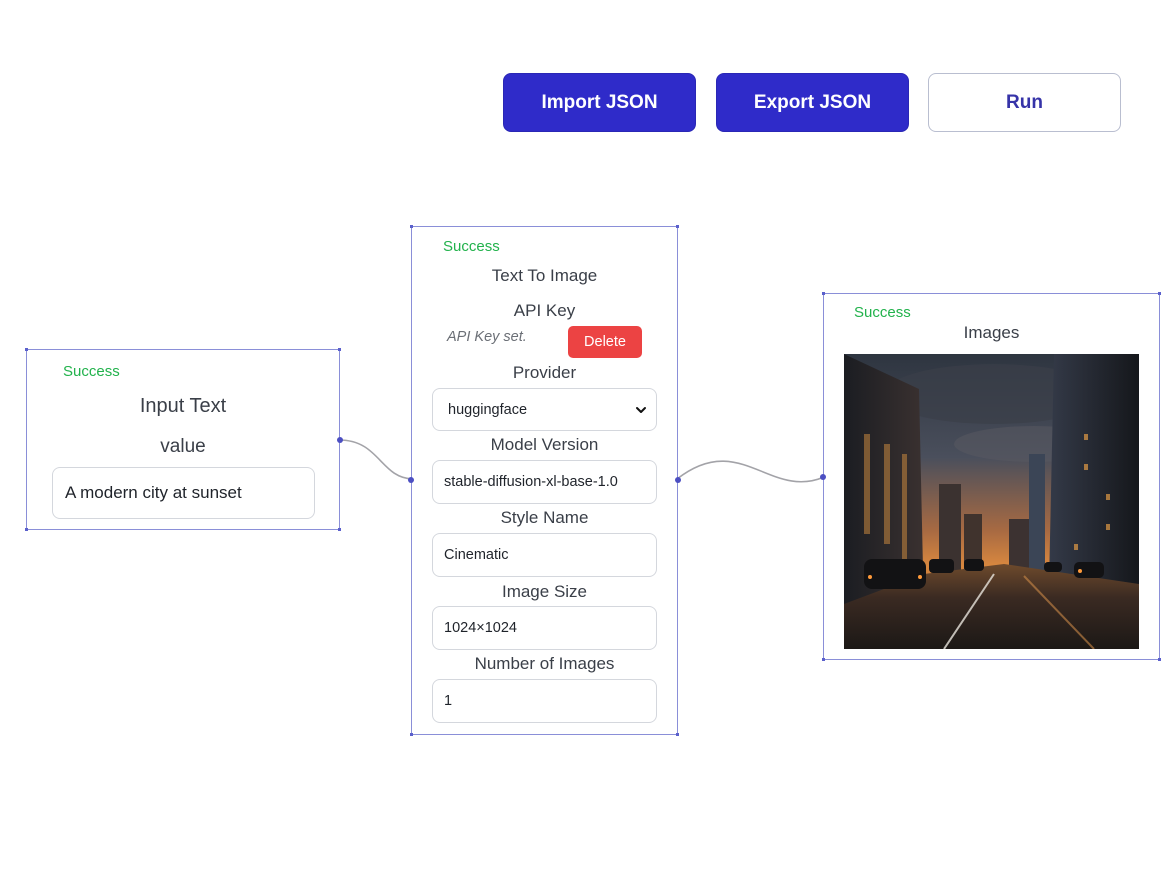 This screenshot has width=1176, height=881. Describe the element at coordinates (544, 628) in the screenshot. I see `image-size-input: 1024×1024` at that location.